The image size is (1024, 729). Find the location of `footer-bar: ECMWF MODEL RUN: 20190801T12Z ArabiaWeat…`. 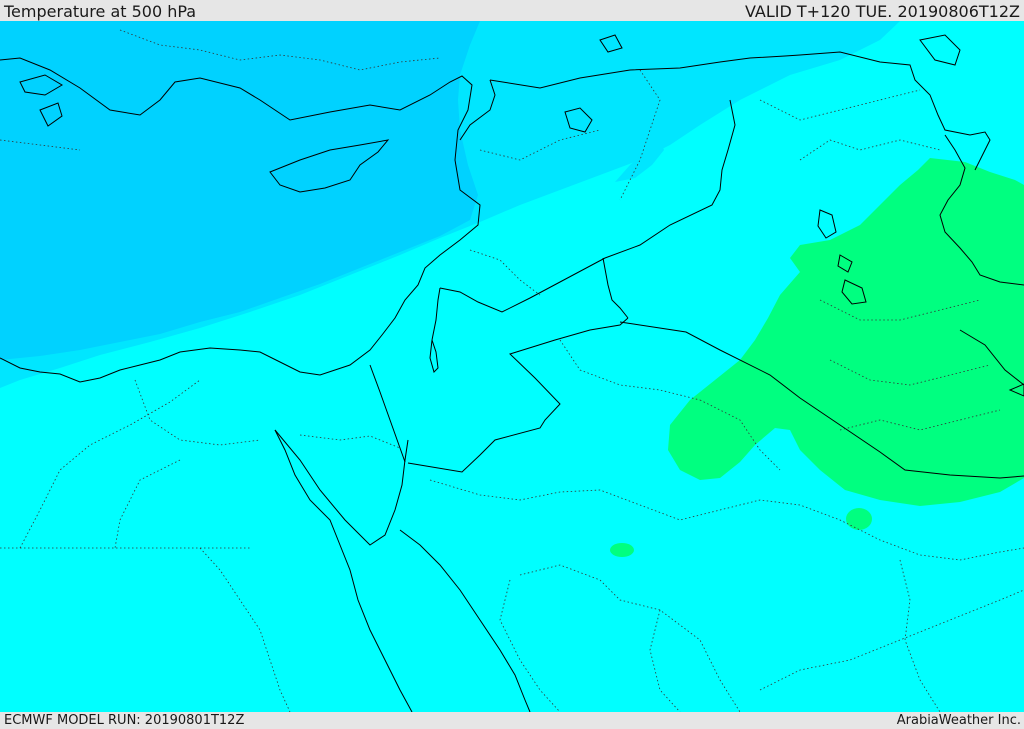

footer-bar: ECMWF MODEL RUN: 20190801T12Z ArabiaWeat… is located at coordinates (512, 720).